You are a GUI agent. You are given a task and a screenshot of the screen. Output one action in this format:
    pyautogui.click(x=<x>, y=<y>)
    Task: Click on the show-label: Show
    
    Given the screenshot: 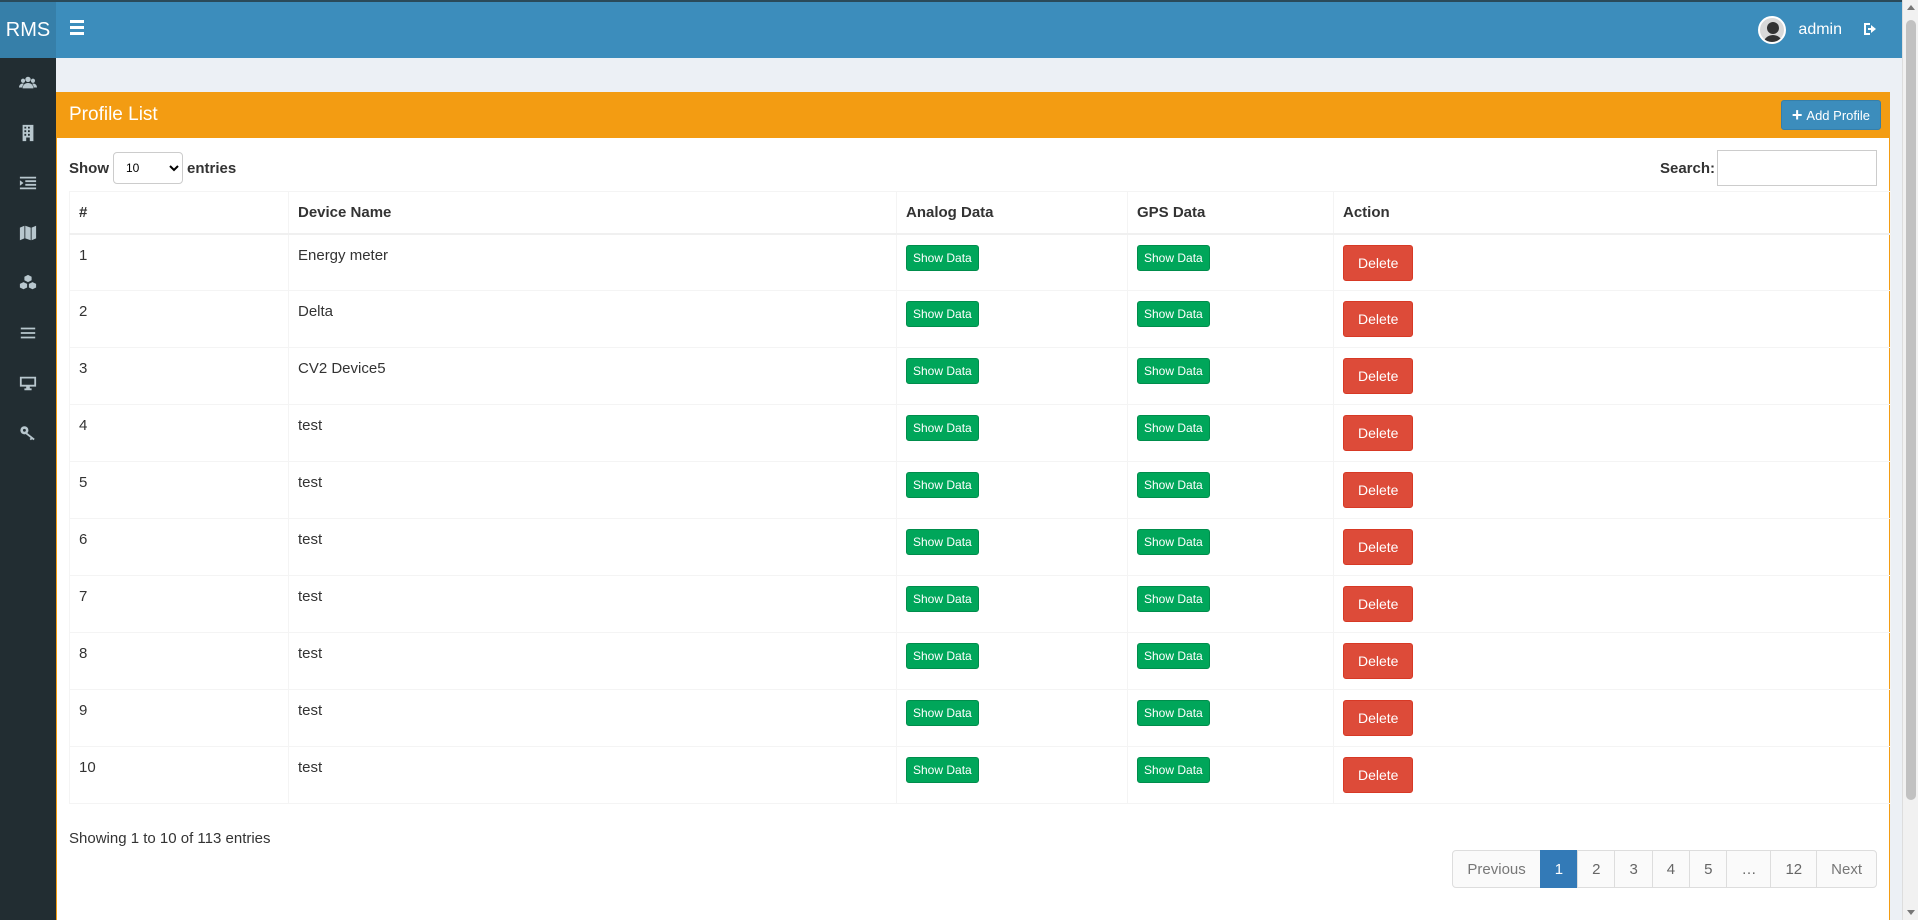 What is the action you would take?
    pyautogui.click(x=89, y=168)
    